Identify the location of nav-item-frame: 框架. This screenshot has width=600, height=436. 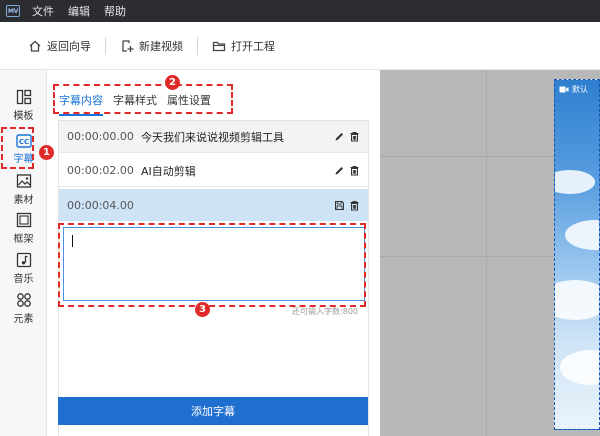
(23, 228).